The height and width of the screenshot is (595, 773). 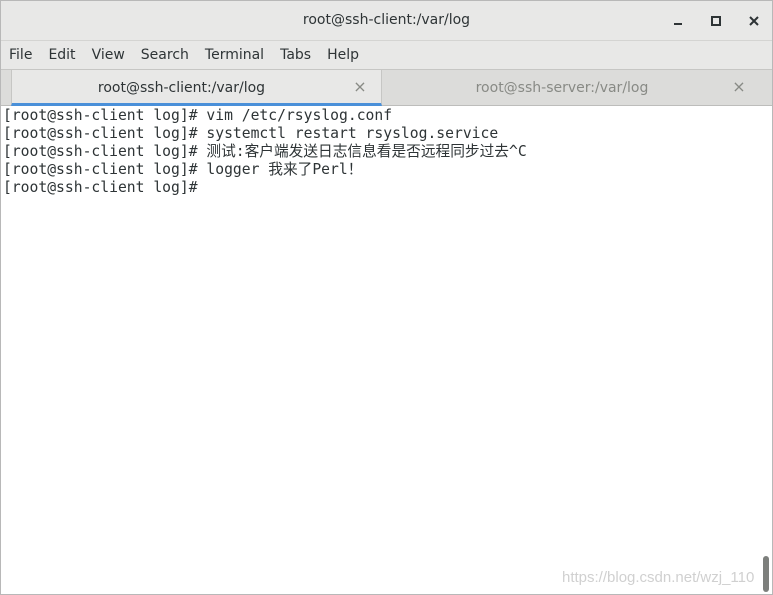 I want to click on tab-ssh-client: root@ssh-client:/var/log ×, so click(x=196, y=88).